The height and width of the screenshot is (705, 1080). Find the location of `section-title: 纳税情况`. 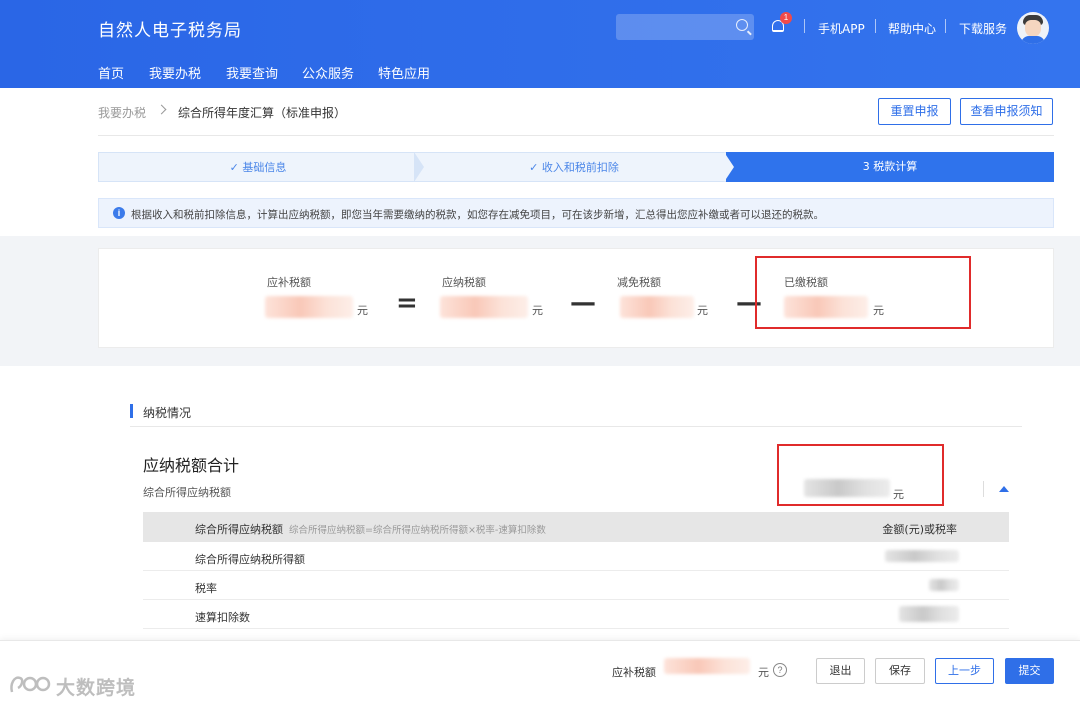

section-title: 纳税情况 is located at coordinates (167, 413).